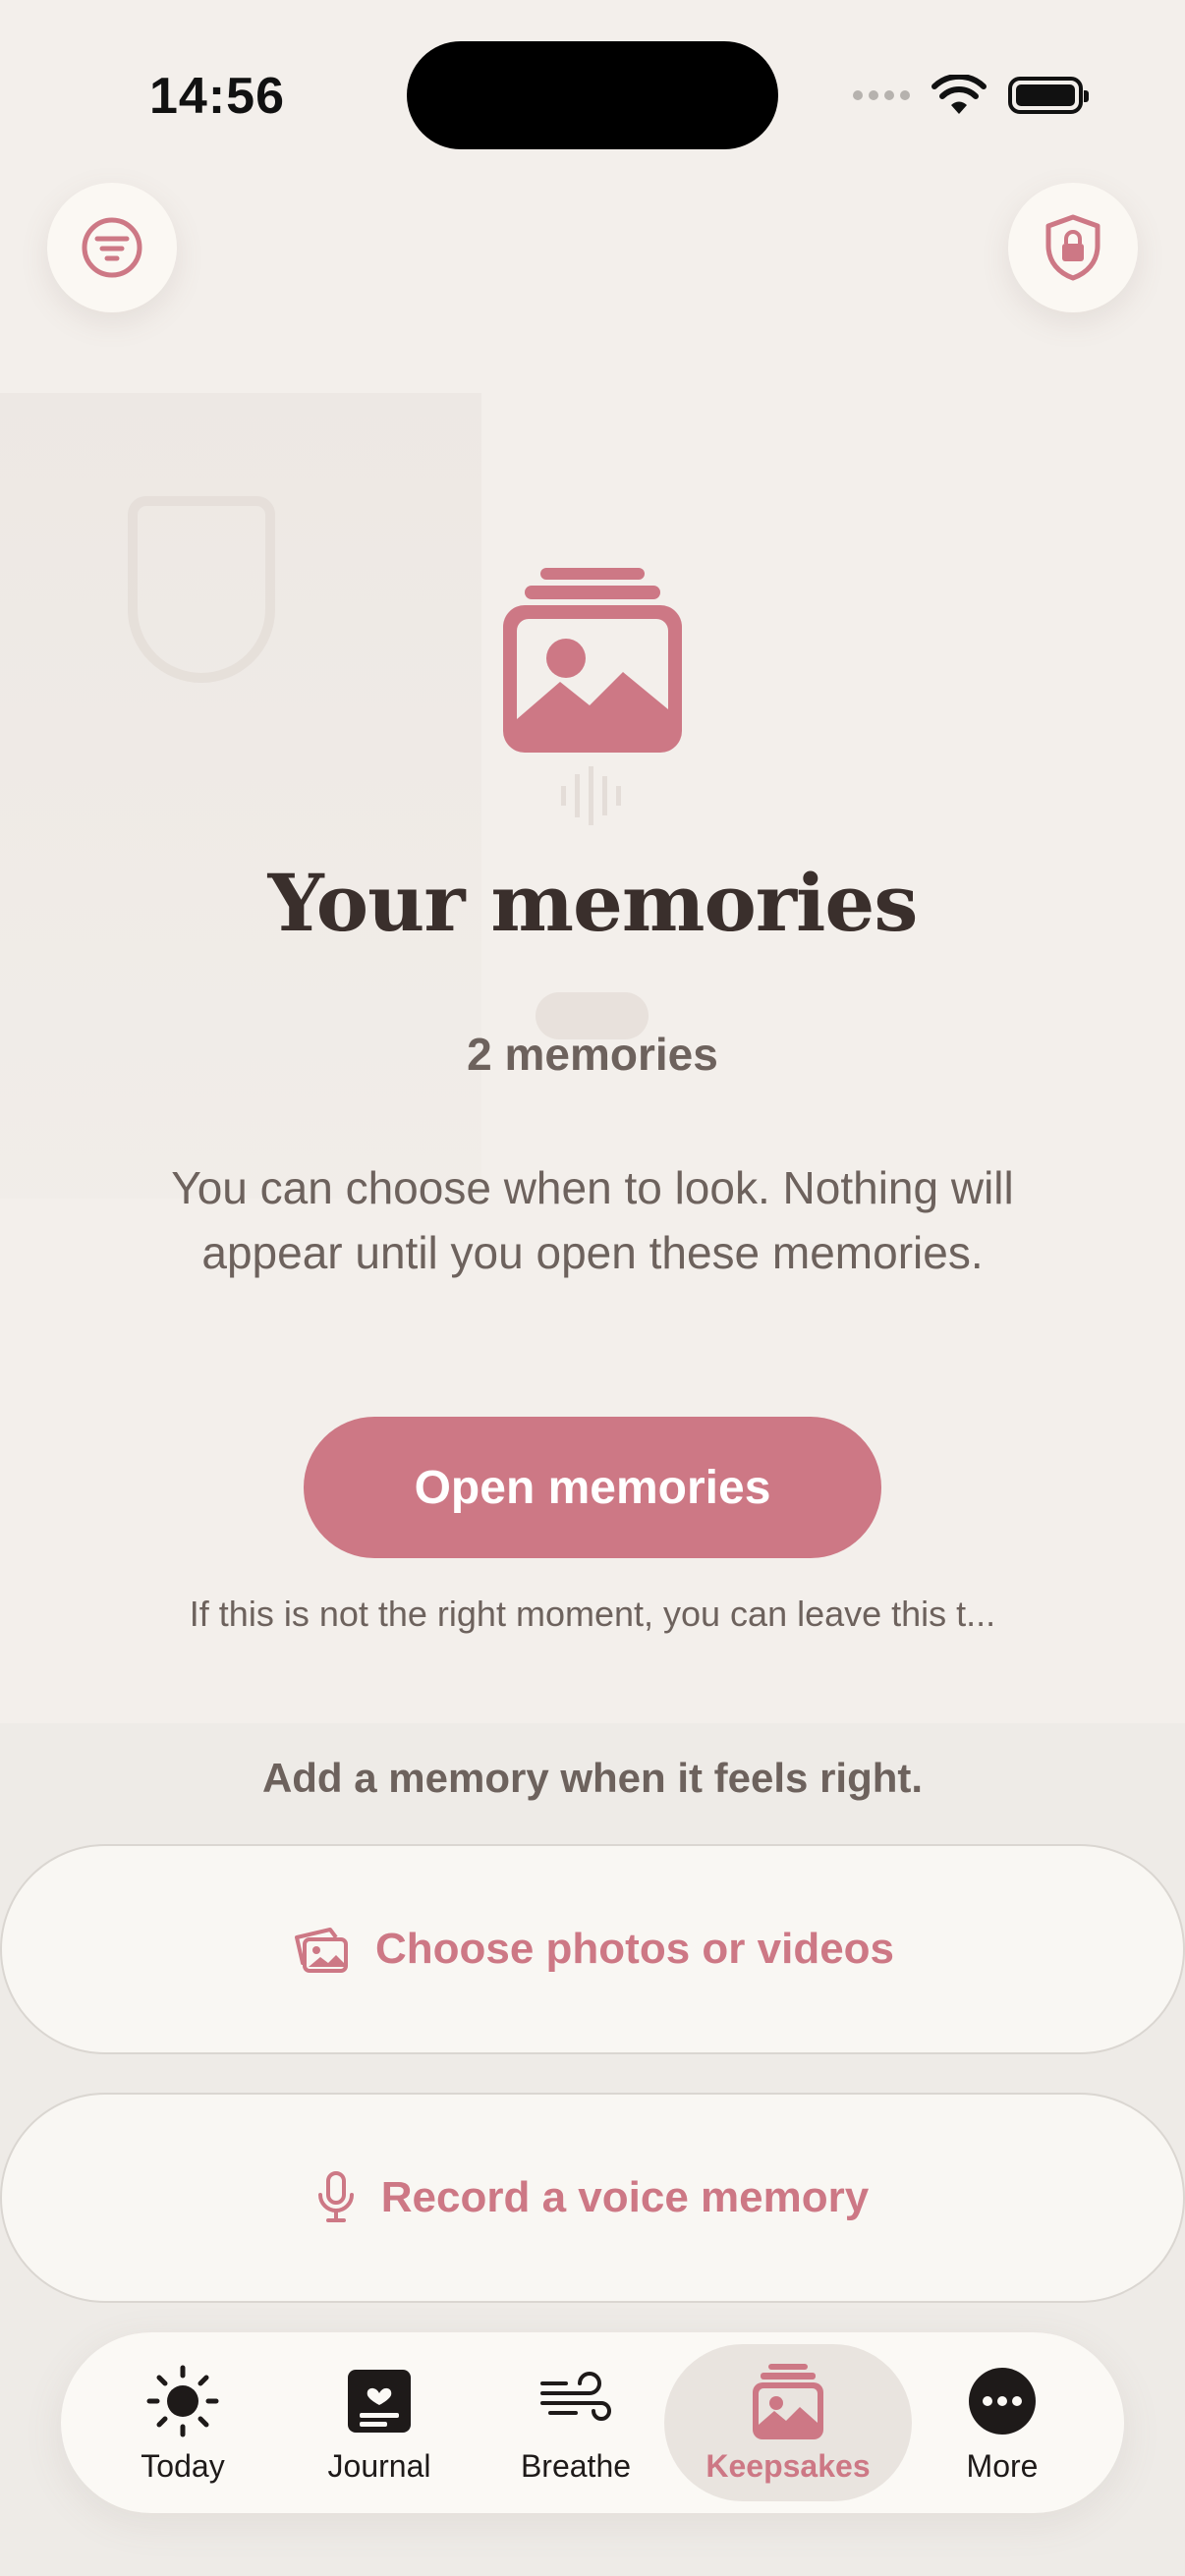  What do you see at coordinates (625, 2197) in the screenshot?
I see `record-voice-label: Record a voice memory` at bounding box center [625, 2197].